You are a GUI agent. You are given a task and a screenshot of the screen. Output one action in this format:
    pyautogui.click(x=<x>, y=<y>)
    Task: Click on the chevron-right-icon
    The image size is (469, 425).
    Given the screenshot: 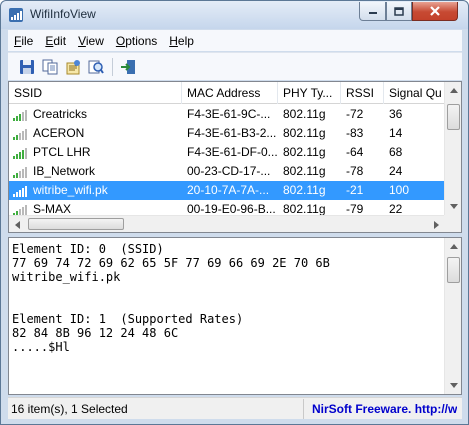 What is the action you would take?
    pyautogui.click(x=436, y=224)
    